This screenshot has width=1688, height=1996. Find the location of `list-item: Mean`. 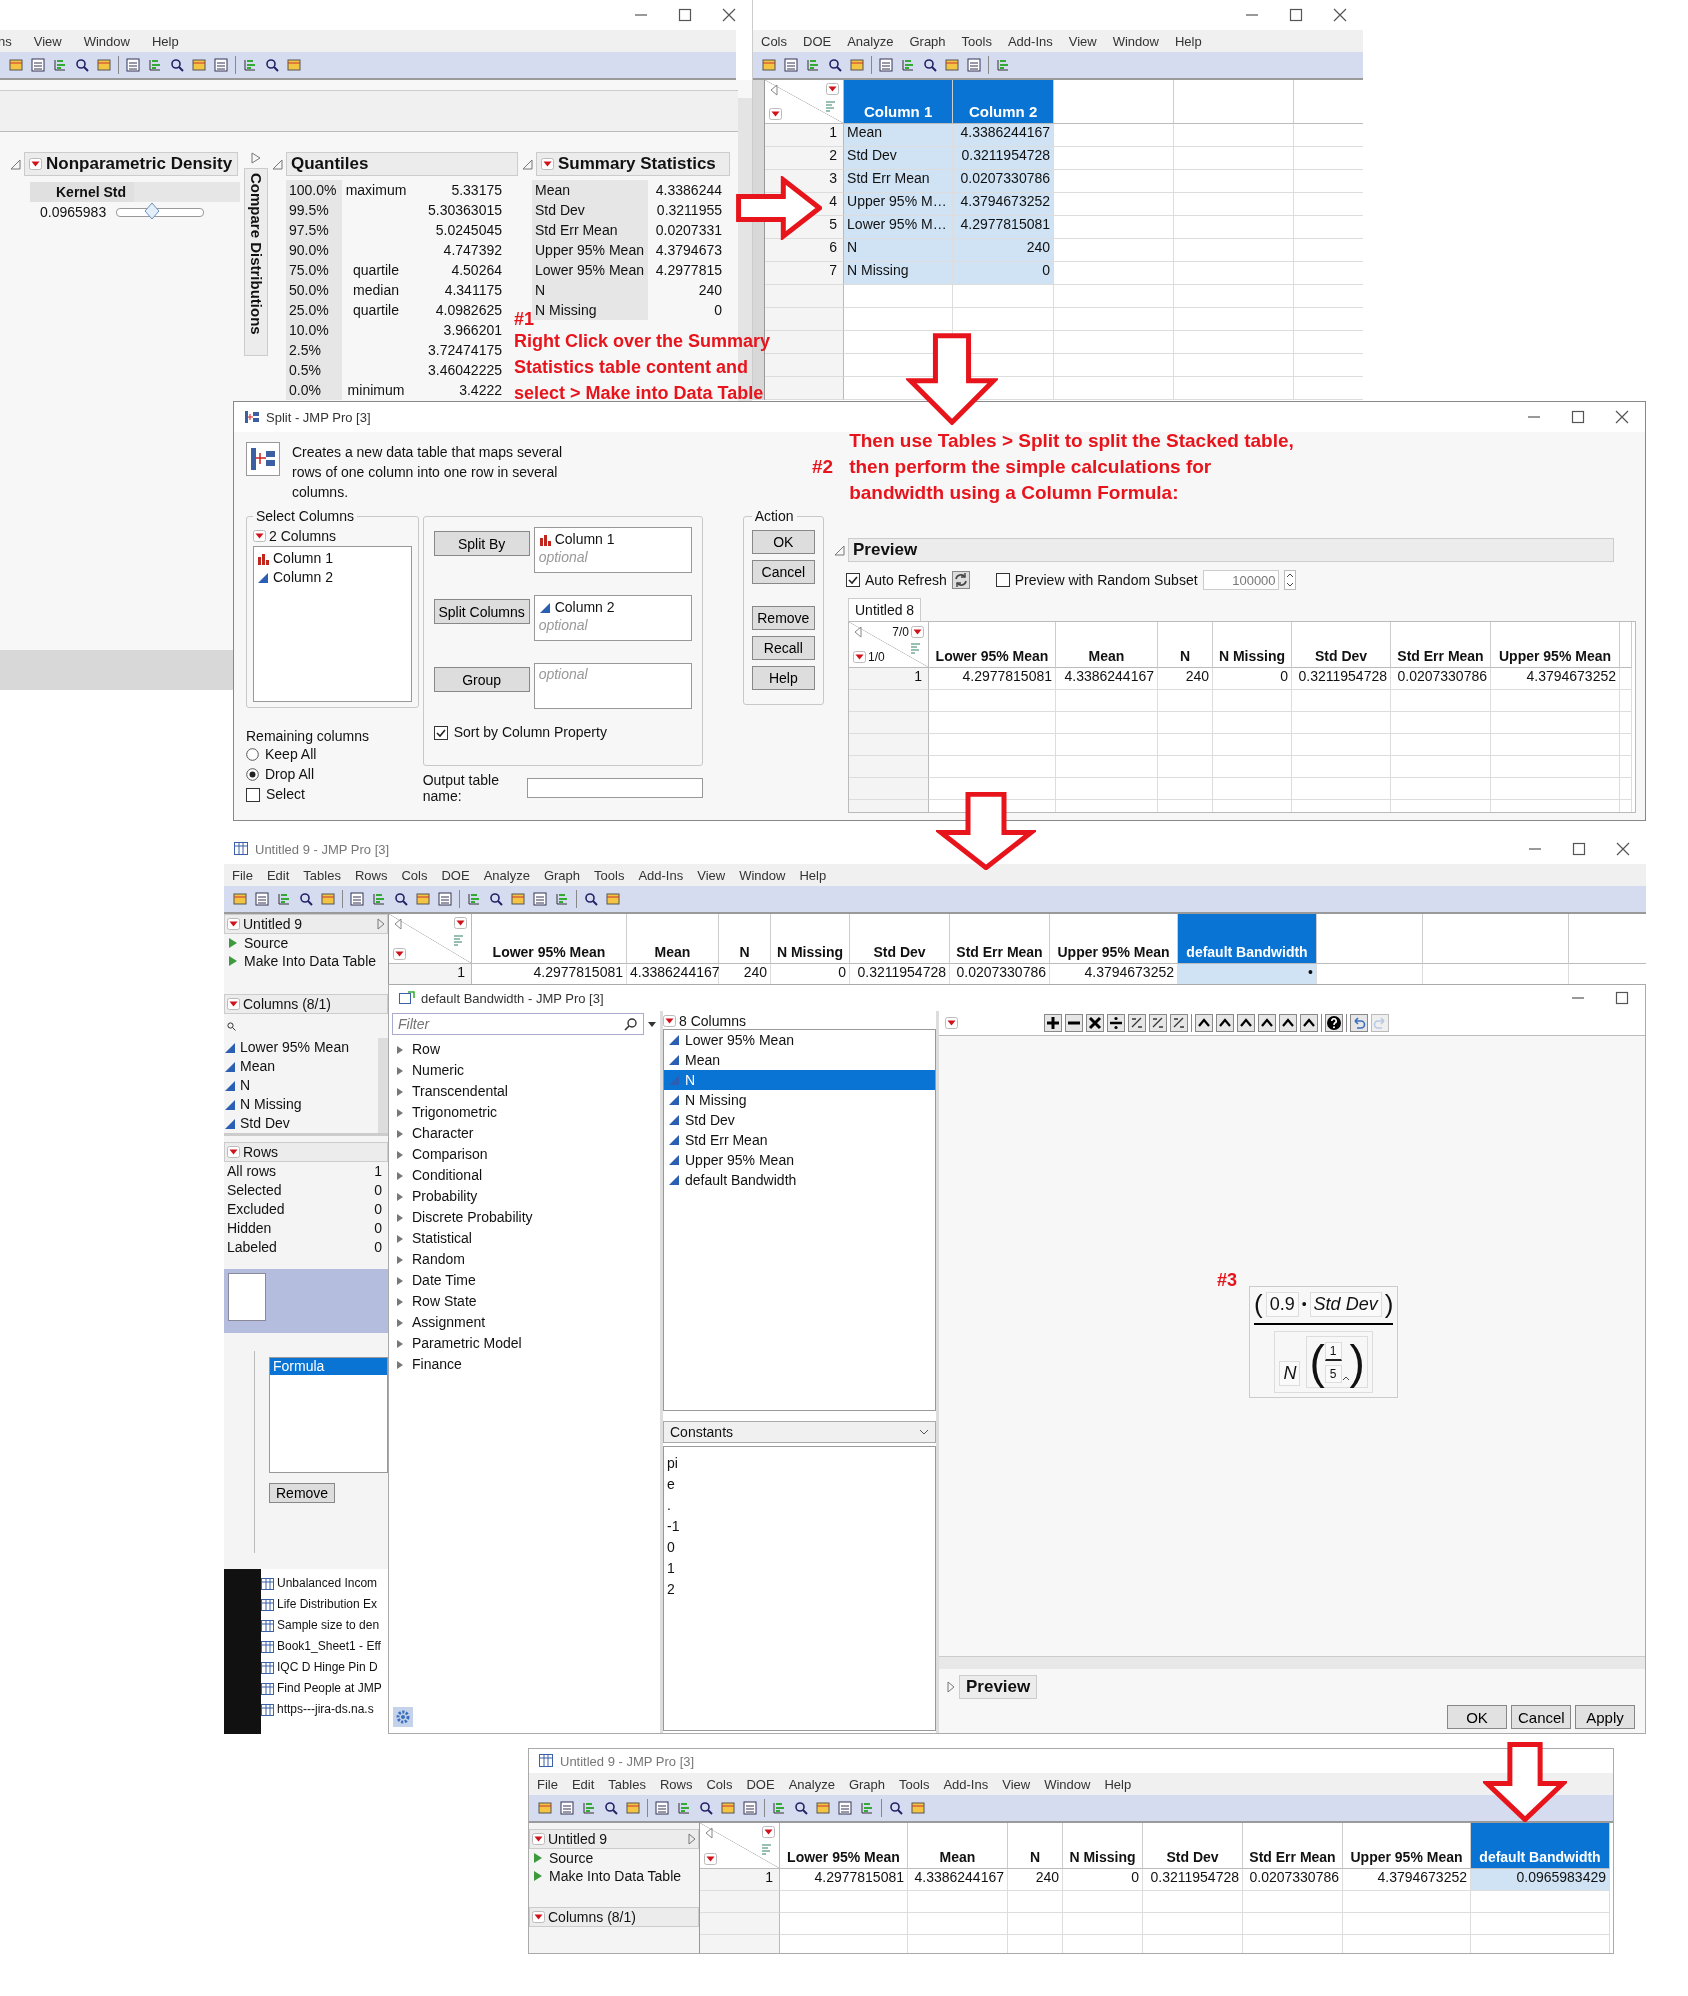

list-item: Mean is located at coordinates (799, 1060).